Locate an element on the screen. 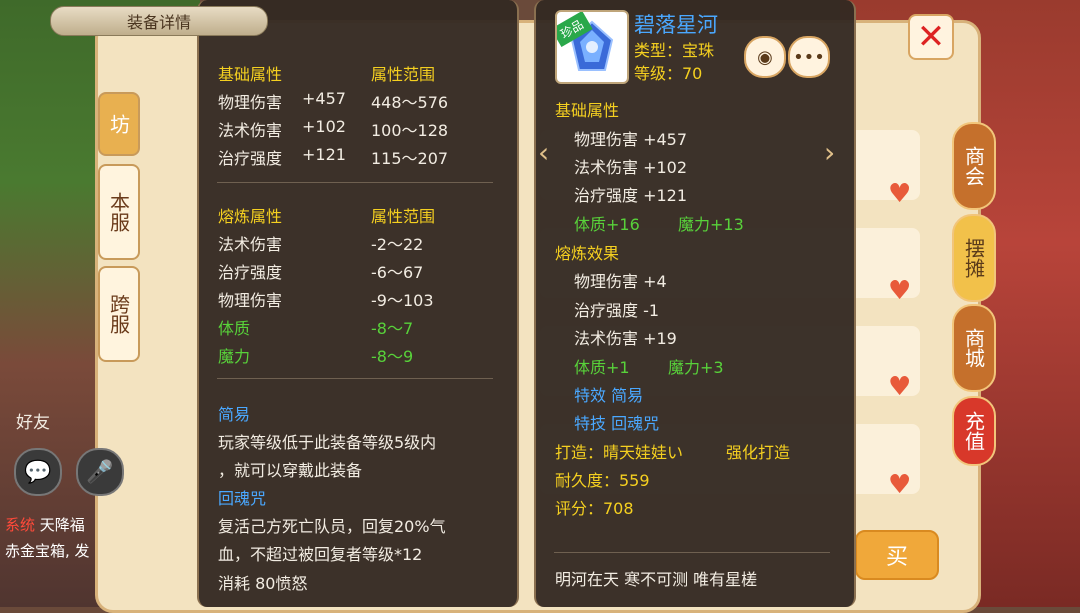 This screenshot has height=613, width=1080. prev-arrow-icon: ‹ is located at coordinates (543, 152).